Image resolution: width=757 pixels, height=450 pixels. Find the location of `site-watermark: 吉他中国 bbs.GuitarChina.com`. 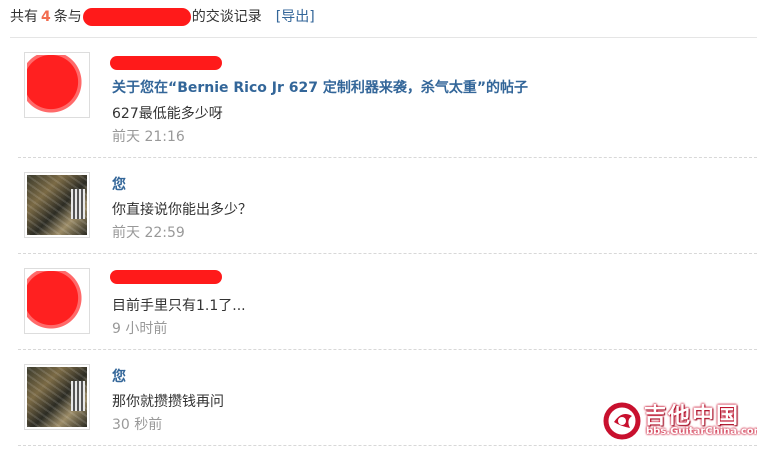

site-watermark: 吉他中国 bbs.GuitarChina.com is located at coordinates (679, 421).